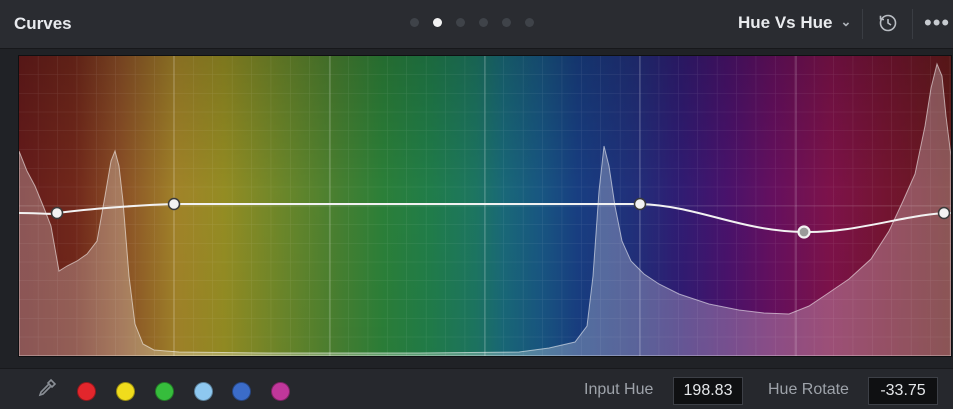 This screenshot has width=953, height=409. I want to click on reset-icon, so click(888, 23).